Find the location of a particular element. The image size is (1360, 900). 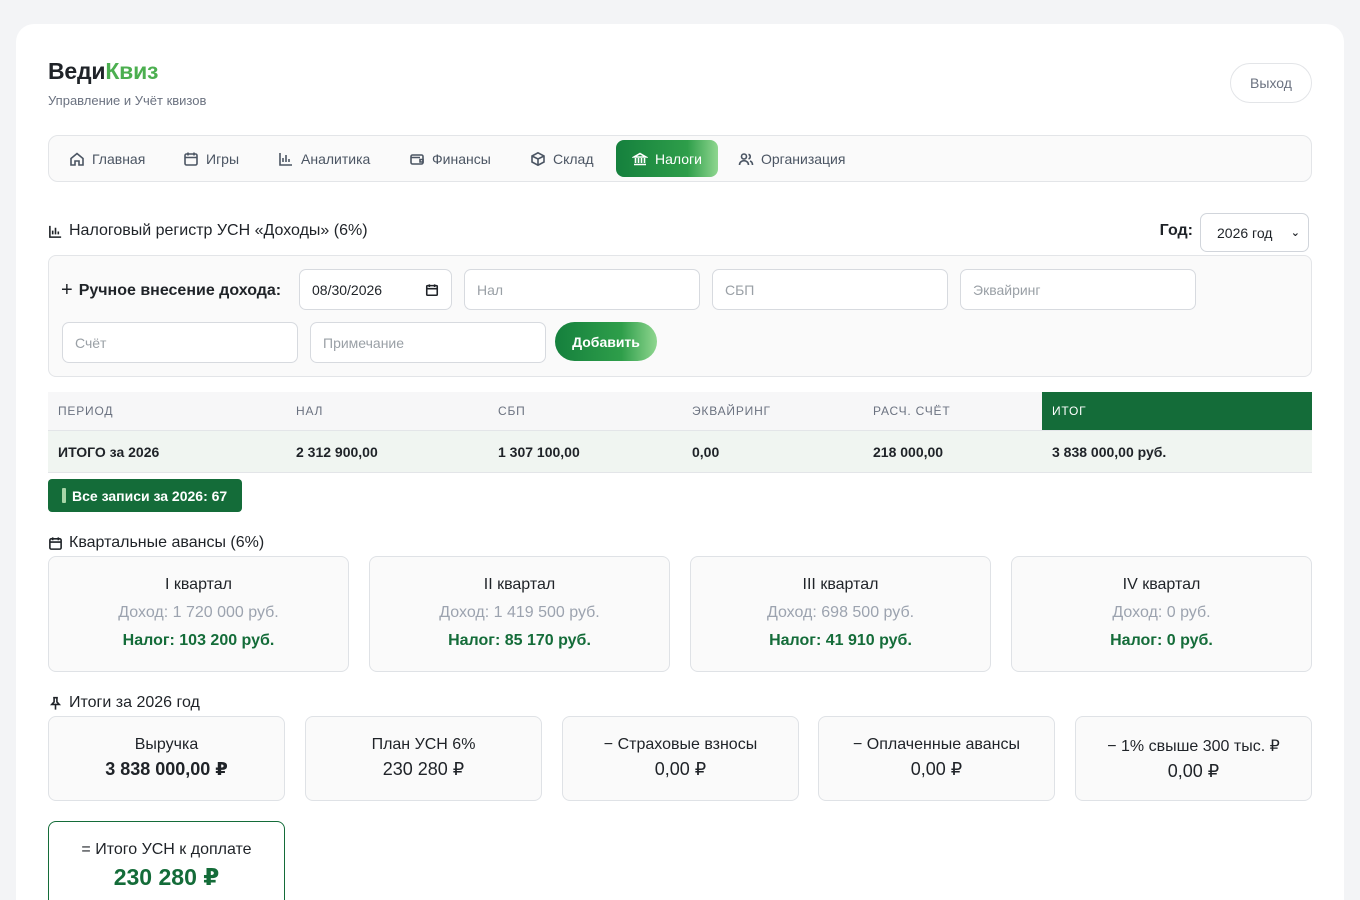

nav-item-label: Аналитика is located at coordinates (336, 158).